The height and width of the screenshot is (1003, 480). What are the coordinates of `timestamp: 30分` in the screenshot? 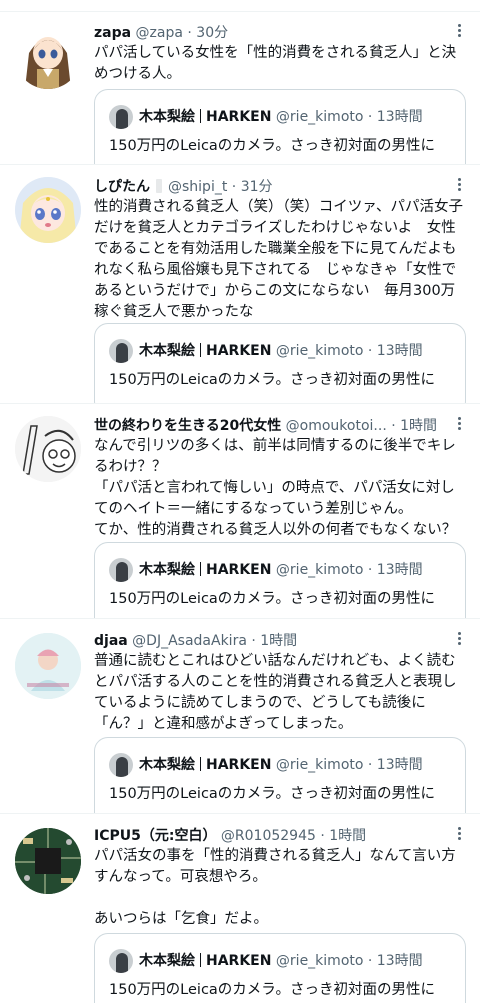 It's located at (212, 33).